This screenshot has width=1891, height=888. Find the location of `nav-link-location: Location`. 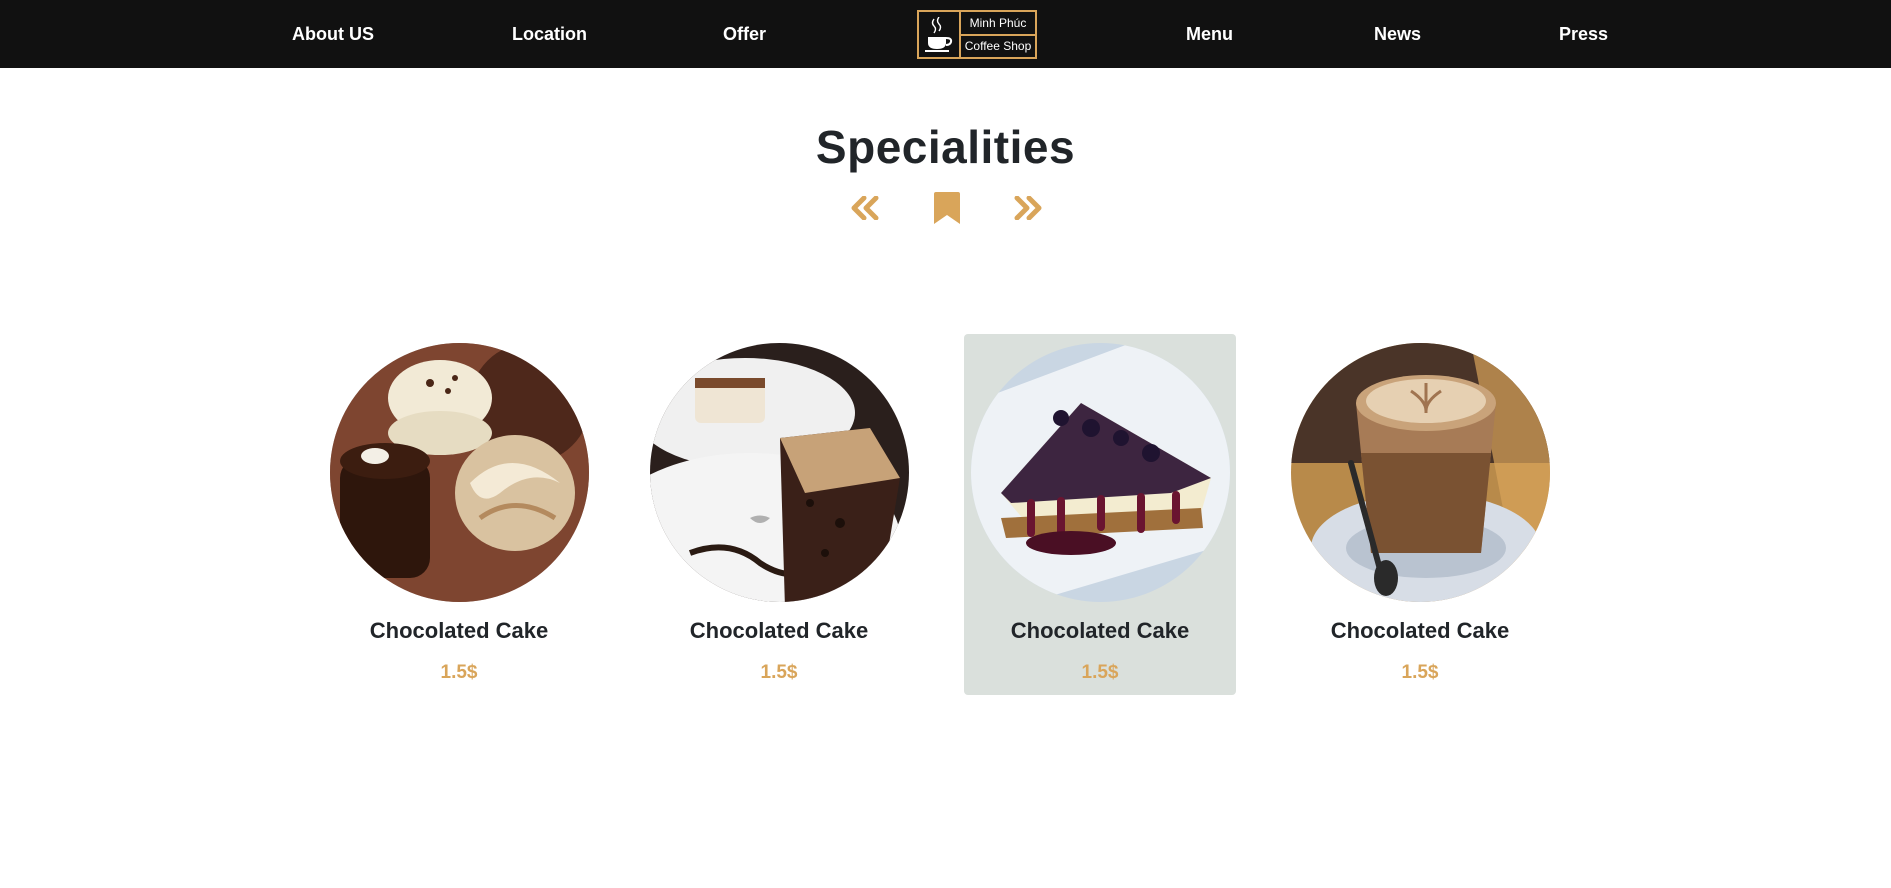

nav-link-location: Location is located at coordinates (549, 34).